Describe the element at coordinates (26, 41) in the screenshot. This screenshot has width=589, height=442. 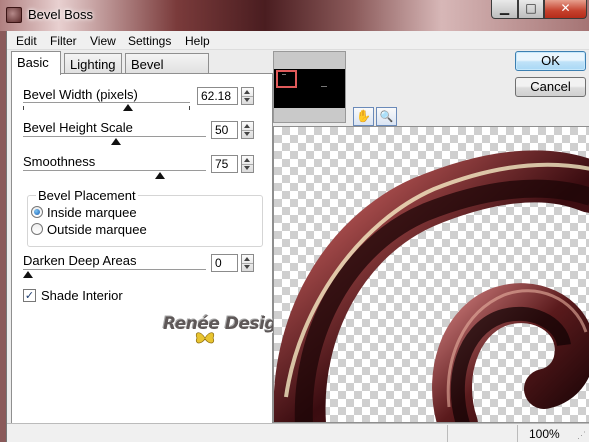
I see `menu-edit: Edit` at that location.